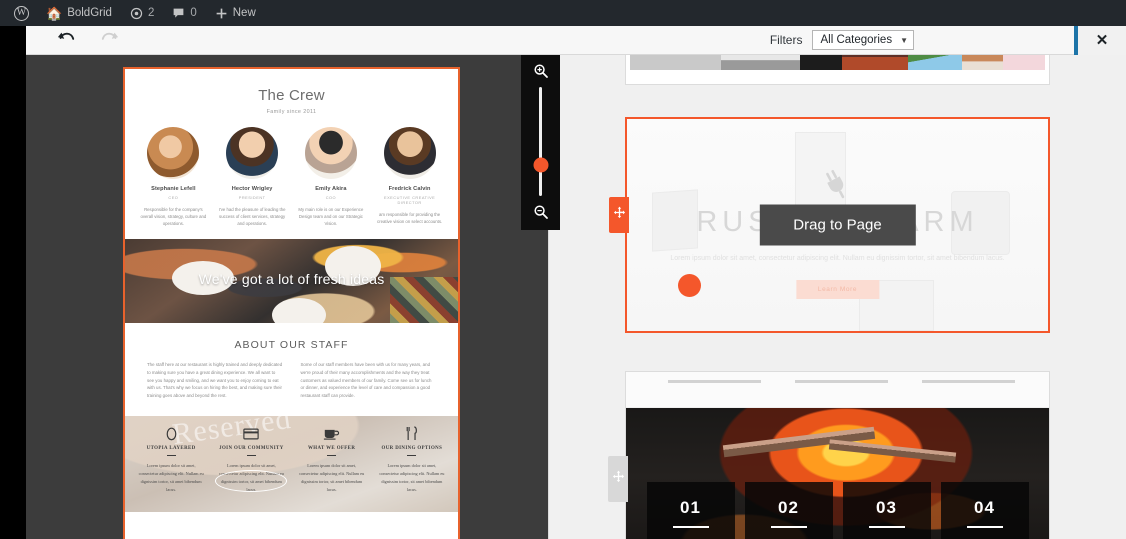 This screenshot has width=1126, height=539. Describe the element at coordinates (984, 510) in the screenshot. I see `numbered-card: 04 DESIGN` at that location.